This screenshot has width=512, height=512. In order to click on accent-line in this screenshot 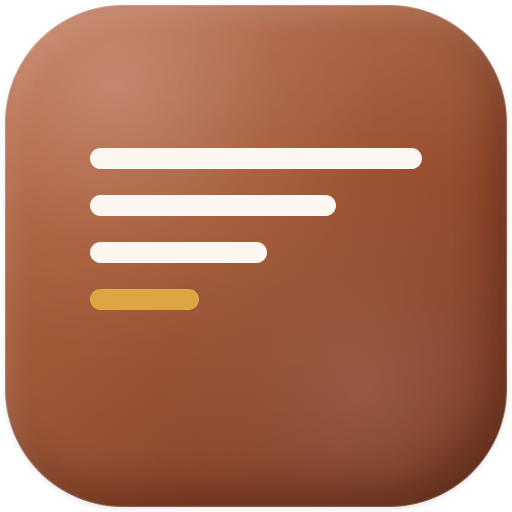, I will do `click(144, 299)`.